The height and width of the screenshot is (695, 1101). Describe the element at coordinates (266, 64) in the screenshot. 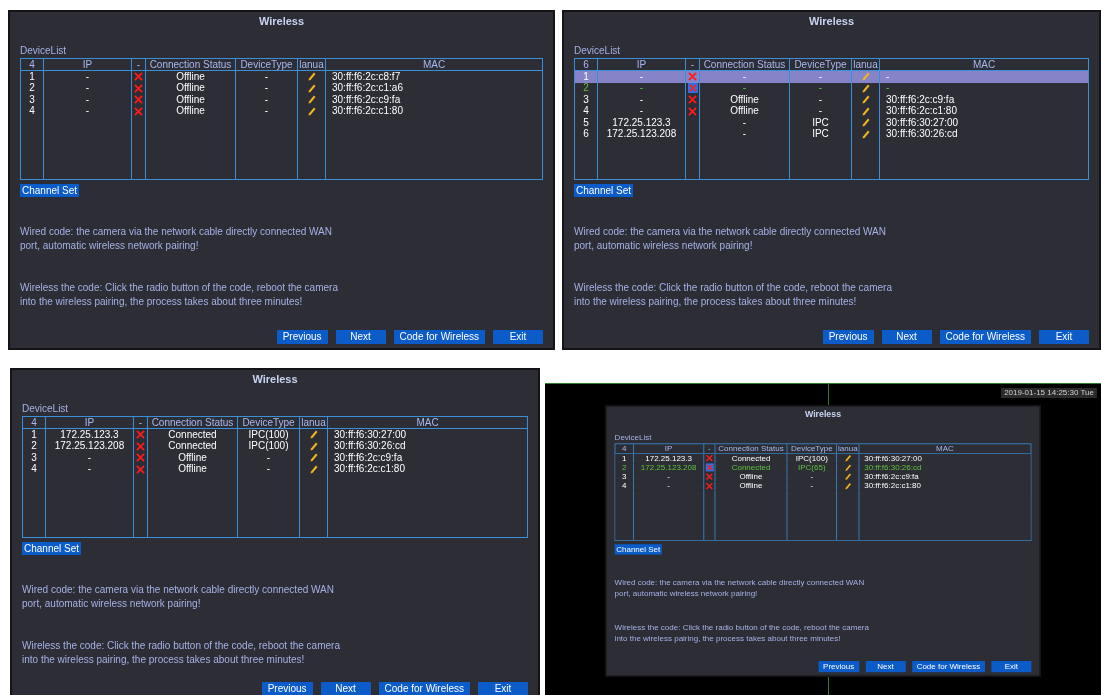

I see `column-header: DeviceType` at that location.